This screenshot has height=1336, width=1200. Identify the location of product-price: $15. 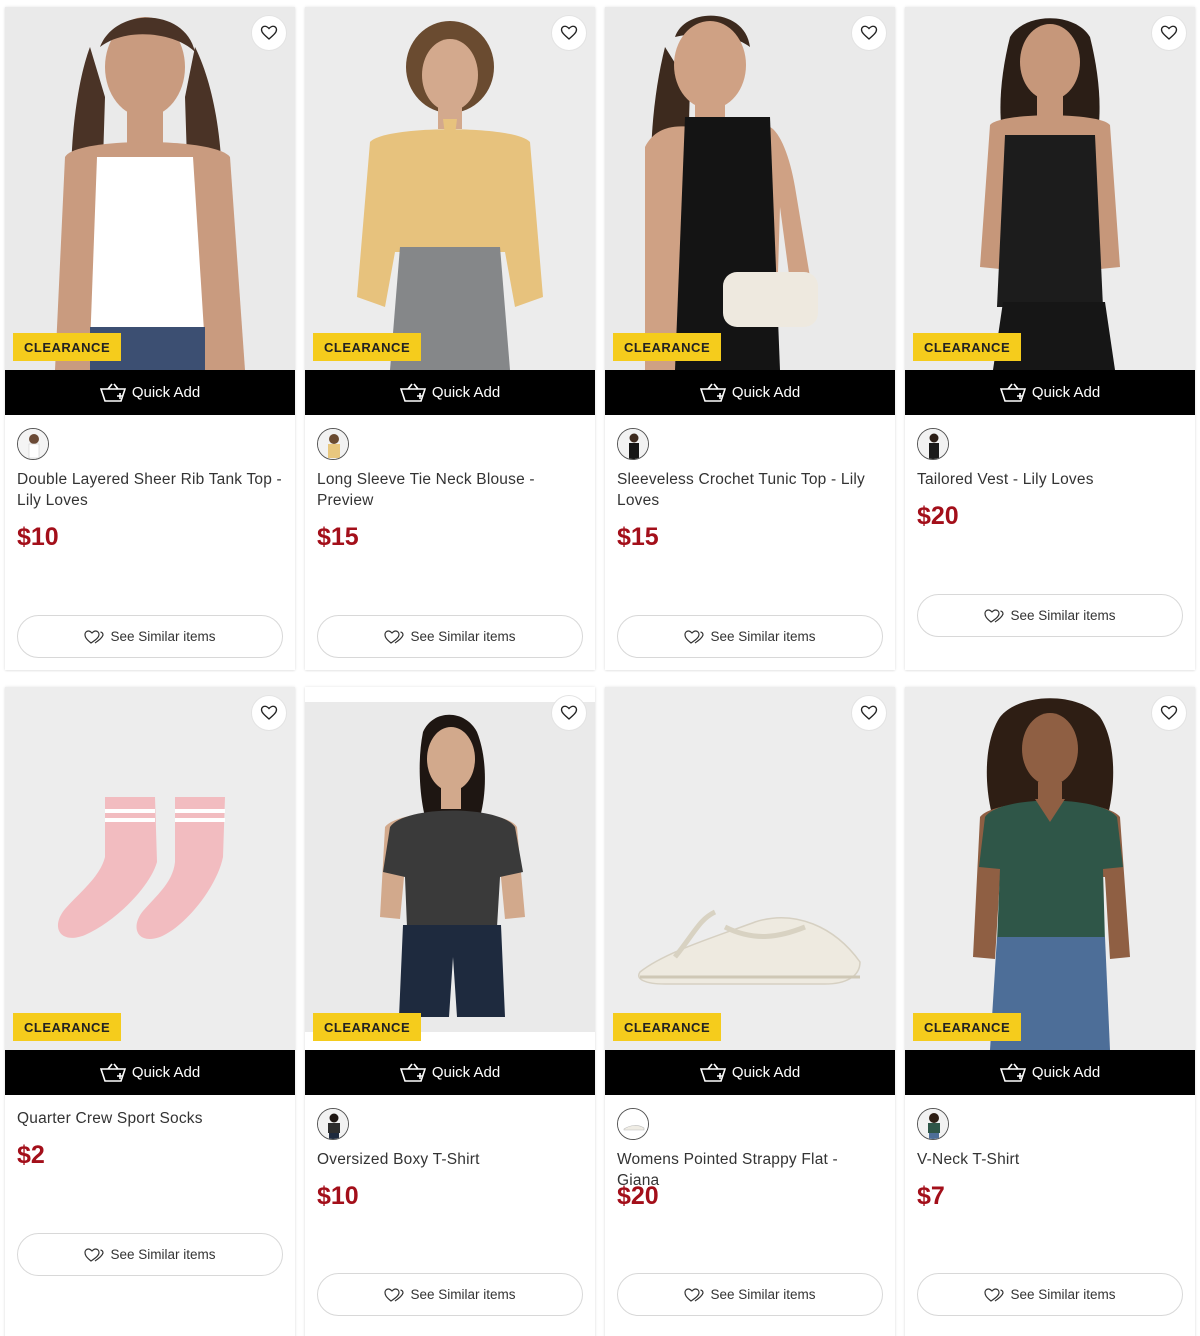
(638, 537).